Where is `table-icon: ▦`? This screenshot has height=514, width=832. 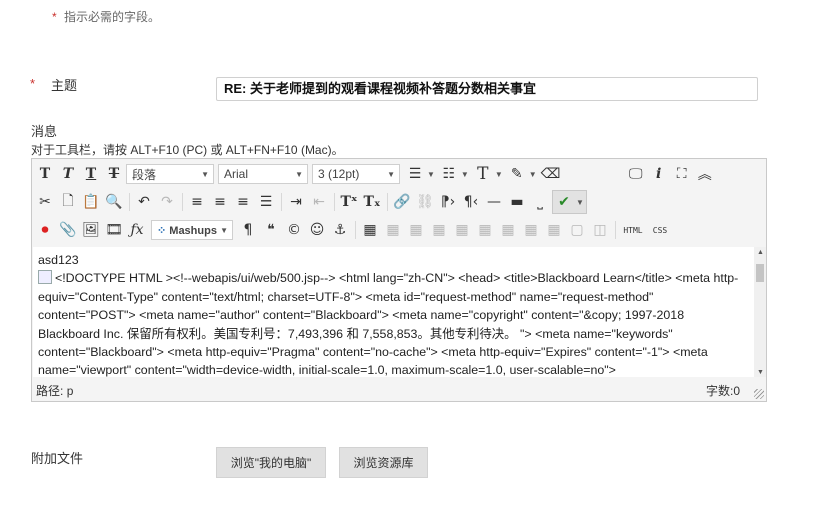
table-icon: ▦ is located at coordinates (370, 230).